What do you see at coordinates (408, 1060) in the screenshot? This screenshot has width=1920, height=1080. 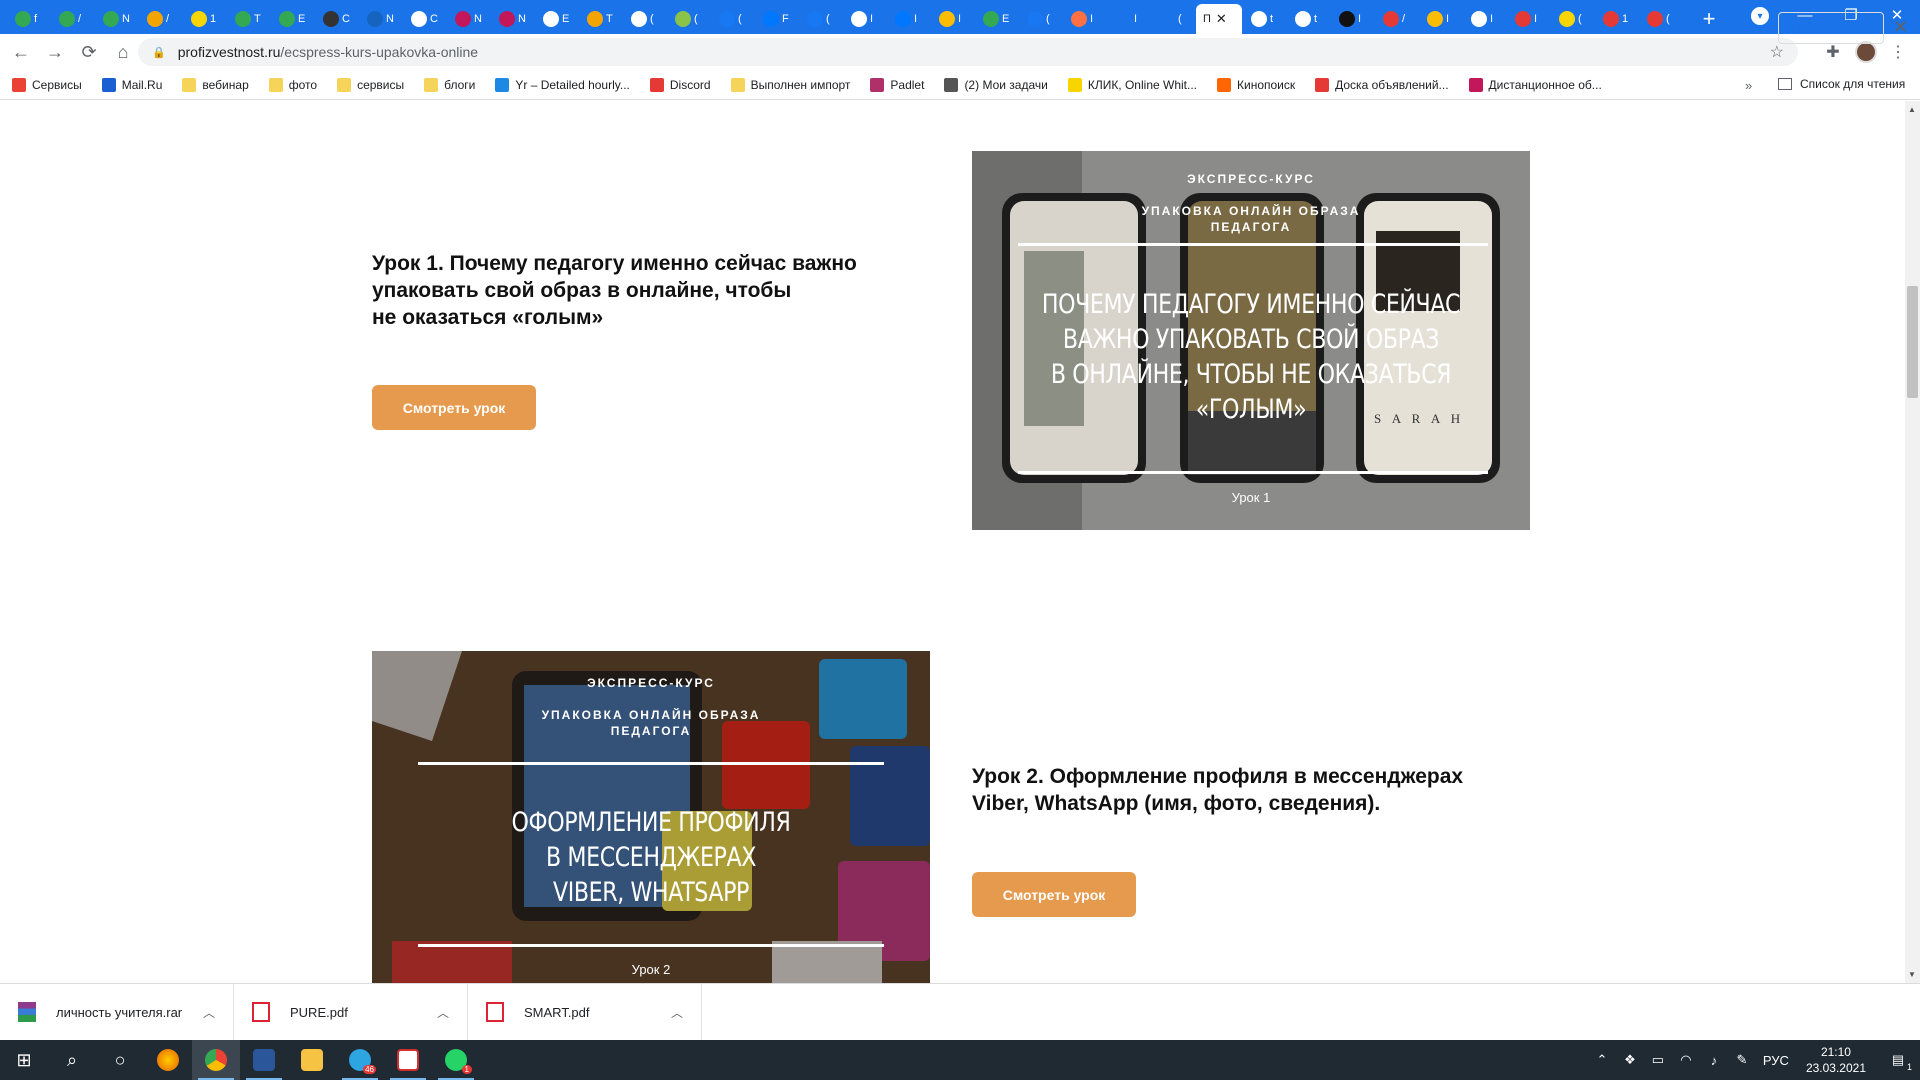 I see `acrobat-icon` at bounding box center [408, 1060].